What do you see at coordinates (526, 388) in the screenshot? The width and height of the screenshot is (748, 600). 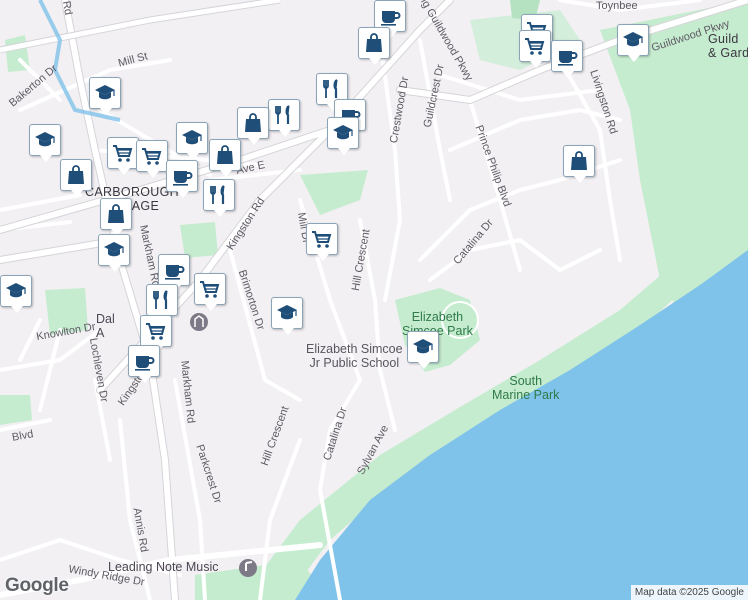 I see `park-label-south-marine: South Marine Park` at bounding box center [526, 388].